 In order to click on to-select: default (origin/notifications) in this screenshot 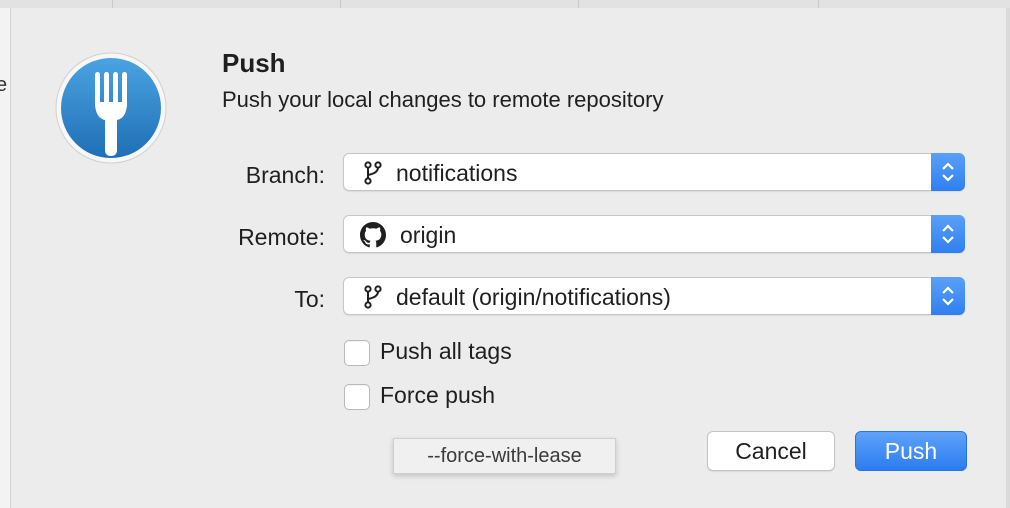, I will do `click(654, 296)`.